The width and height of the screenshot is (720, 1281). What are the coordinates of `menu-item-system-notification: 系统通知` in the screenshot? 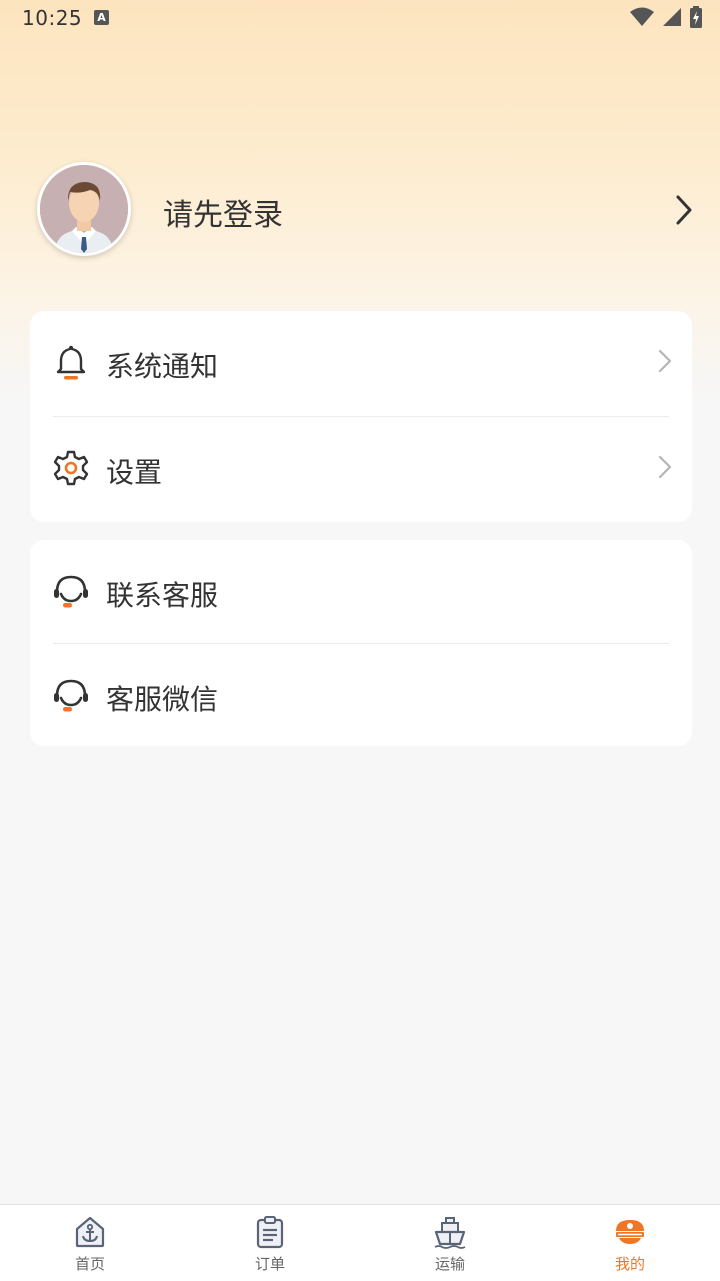 It's located at (361, 363).